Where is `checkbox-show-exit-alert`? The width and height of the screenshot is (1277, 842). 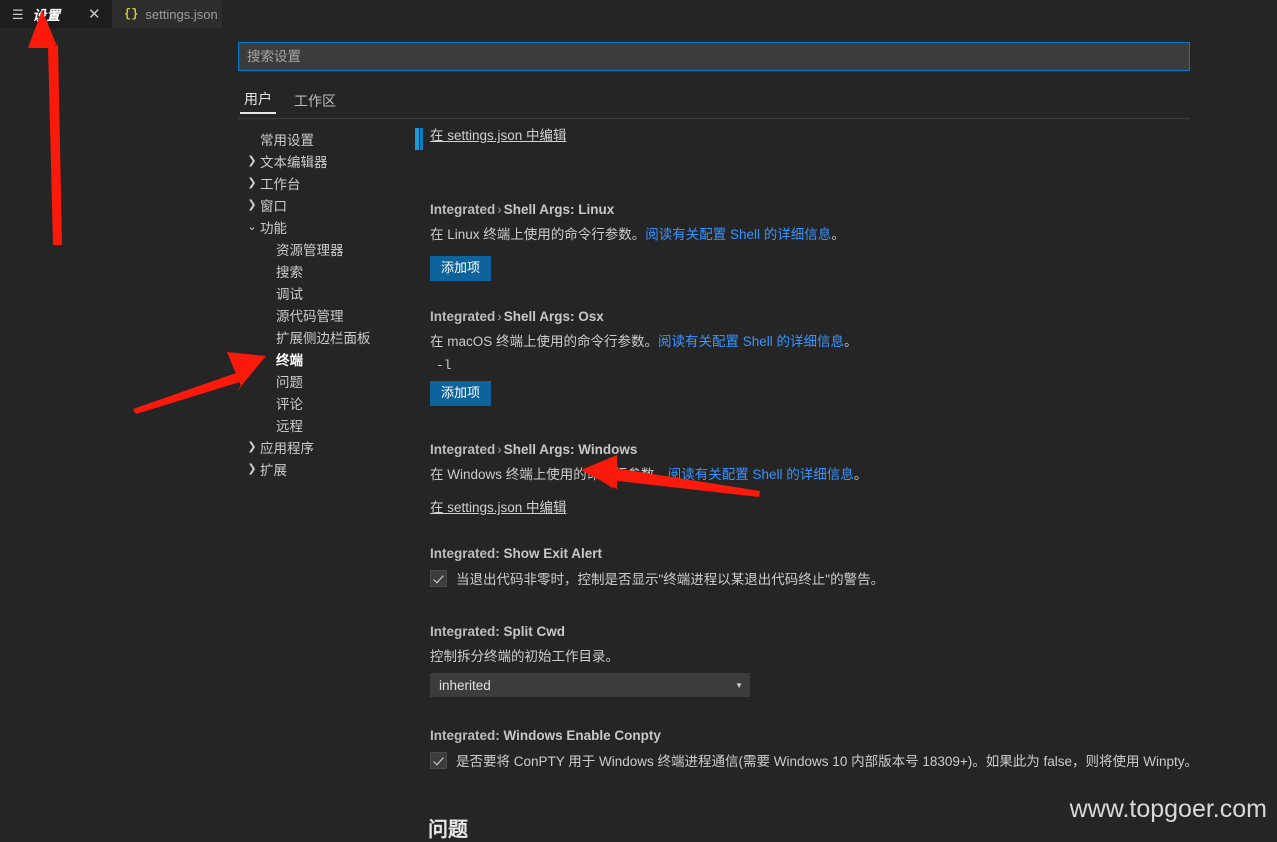
checkbox-show-exit-alert is located at coordinates (438, 578).